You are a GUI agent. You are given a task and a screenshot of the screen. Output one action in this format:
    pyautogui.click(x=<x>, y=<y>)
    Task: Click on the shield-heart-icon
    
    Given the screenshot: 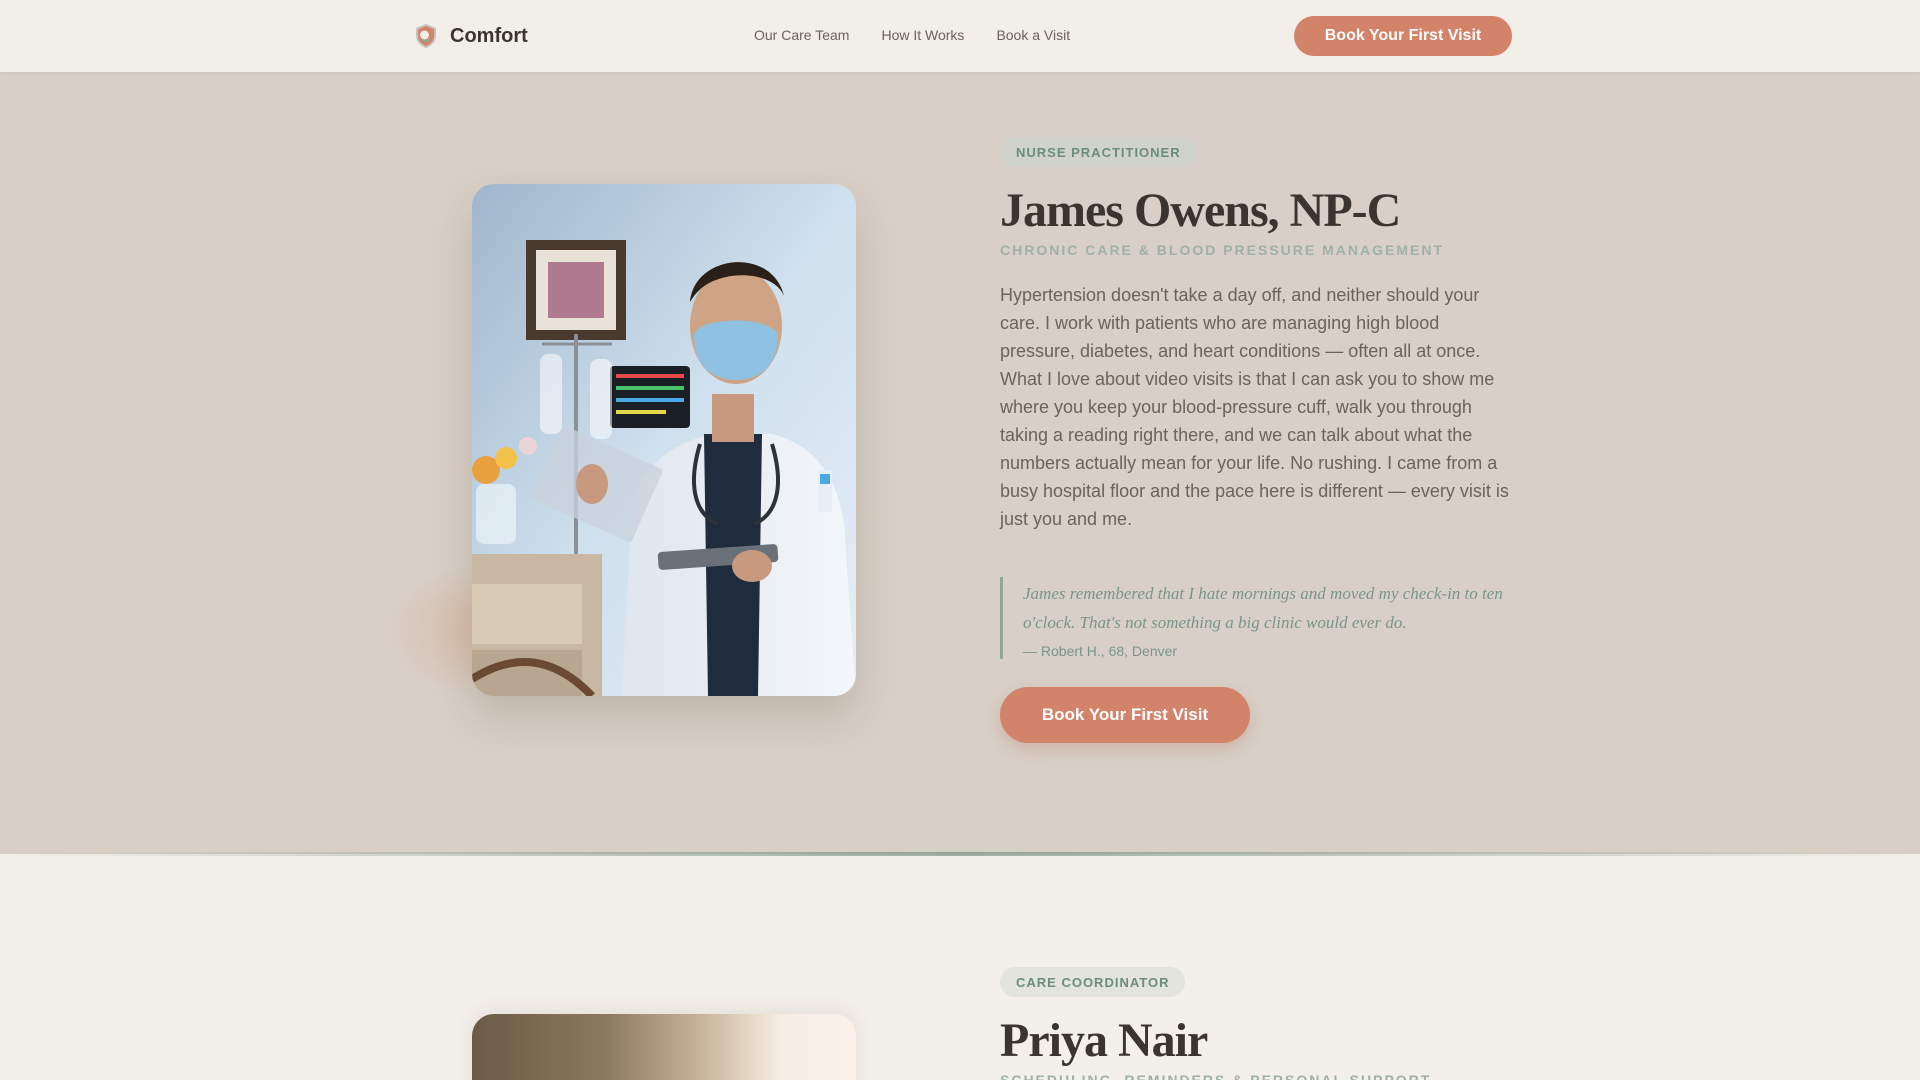 What is the action you would take?
    pyautogui.click(x=426, y=36)
    